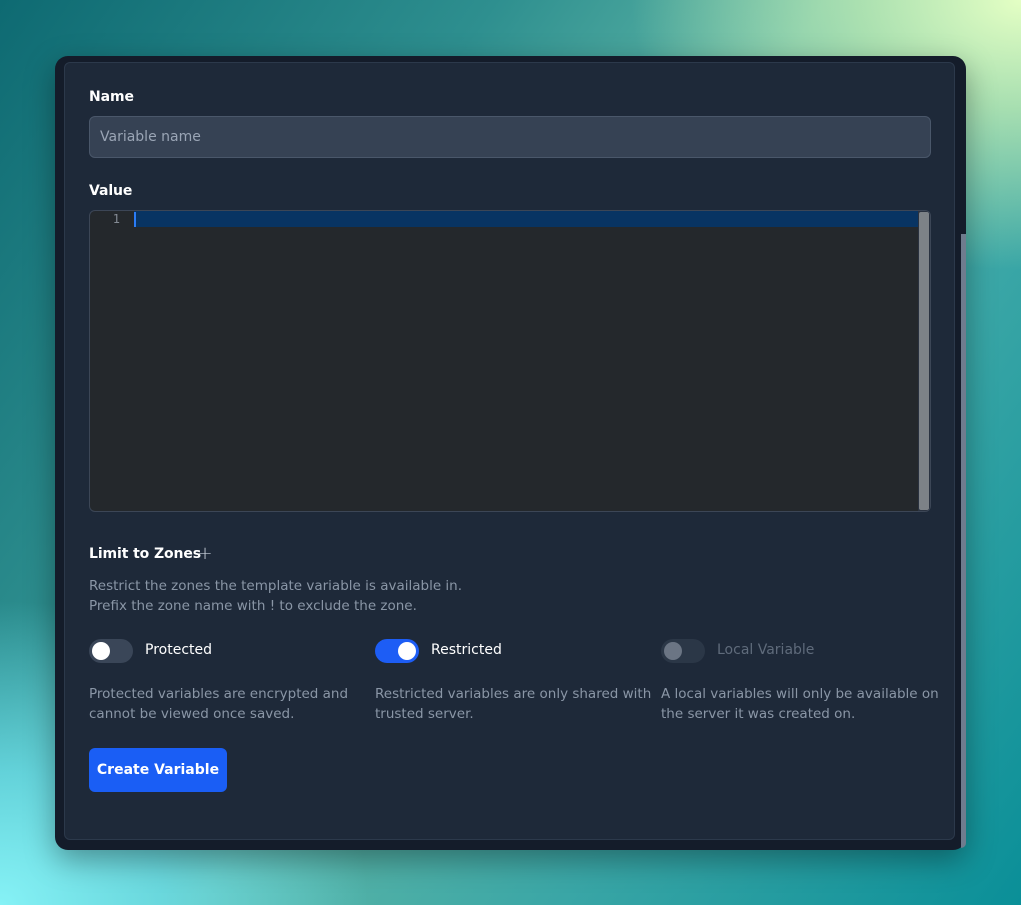  I want to click on line-number: 1, so click(116, 219).